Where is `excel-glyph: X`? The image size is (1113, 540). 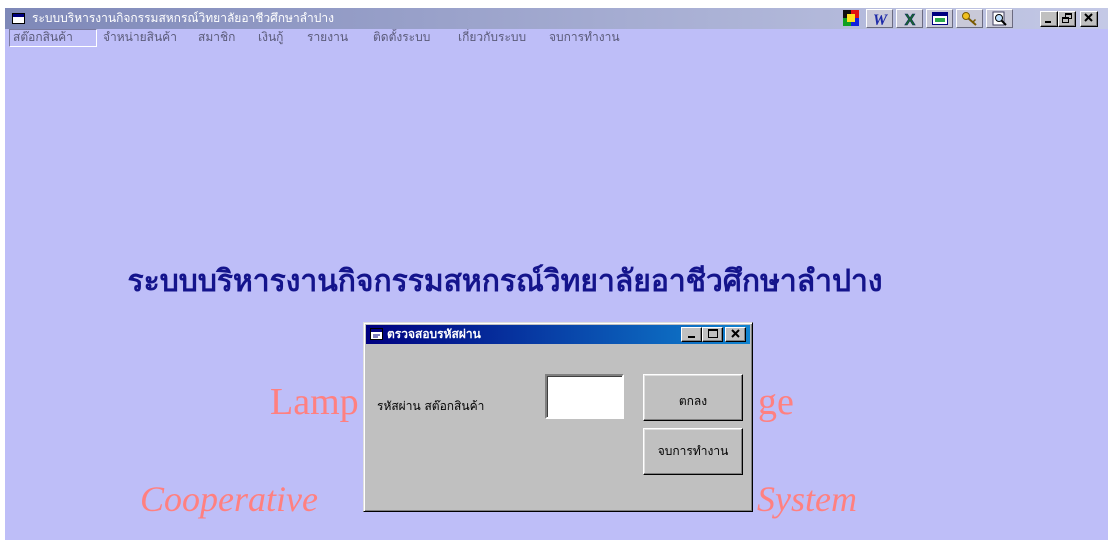 excel-glyph: X is located at coordinates (910, 19).